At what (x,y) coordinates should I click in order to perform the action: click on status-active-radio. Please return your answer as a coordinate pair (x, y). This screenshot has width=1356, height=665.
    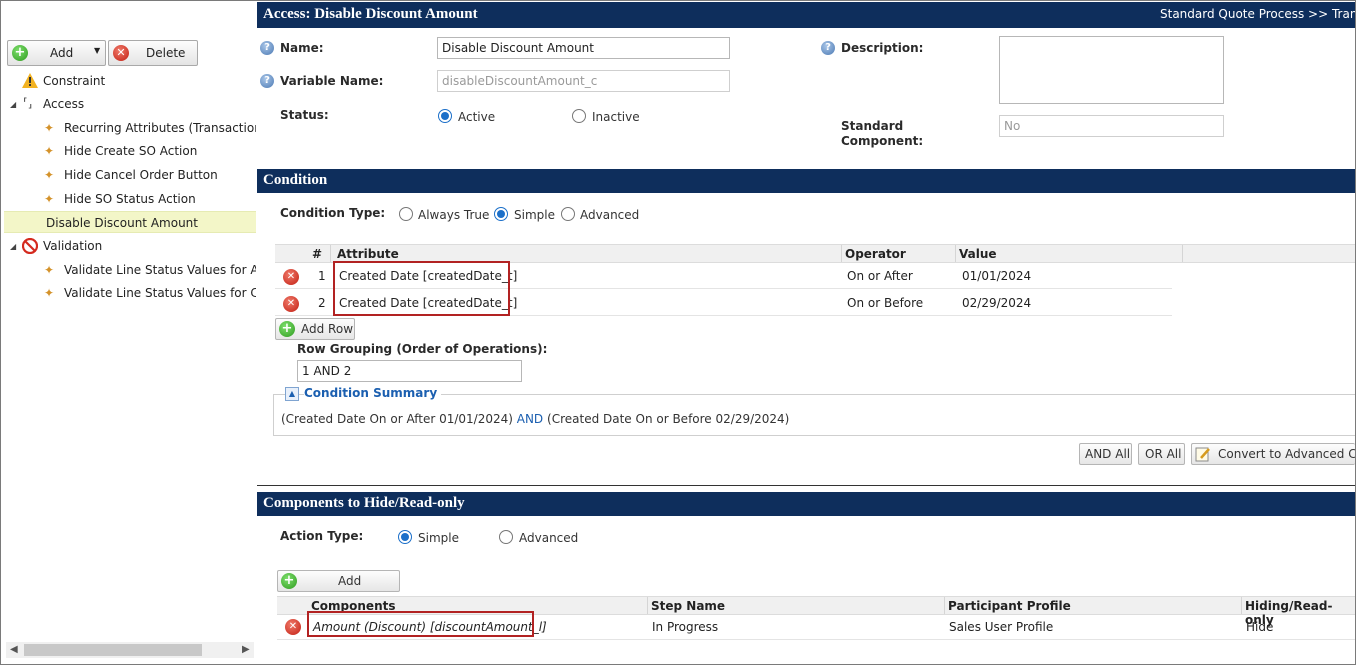
    Looking at the image, I should click on (445, 116).